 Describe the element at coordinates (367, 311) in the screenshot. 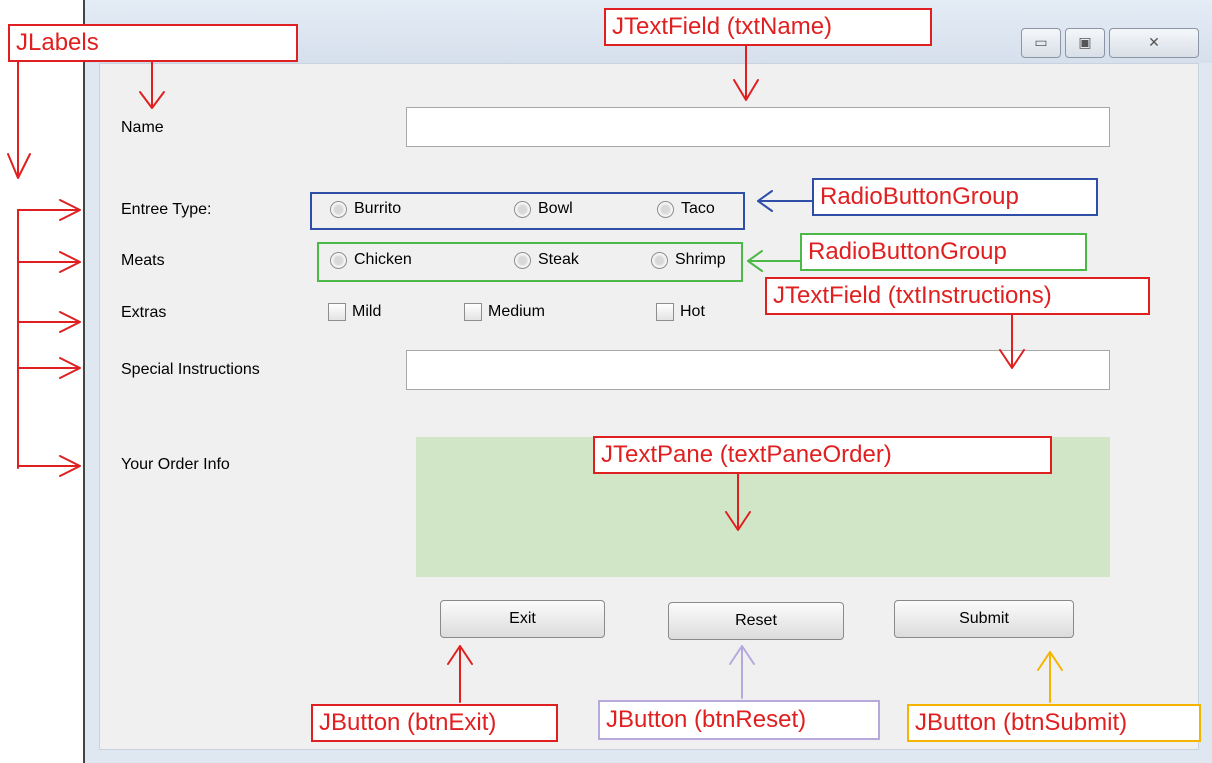

I see `checkbox-label: Mild` at that location.